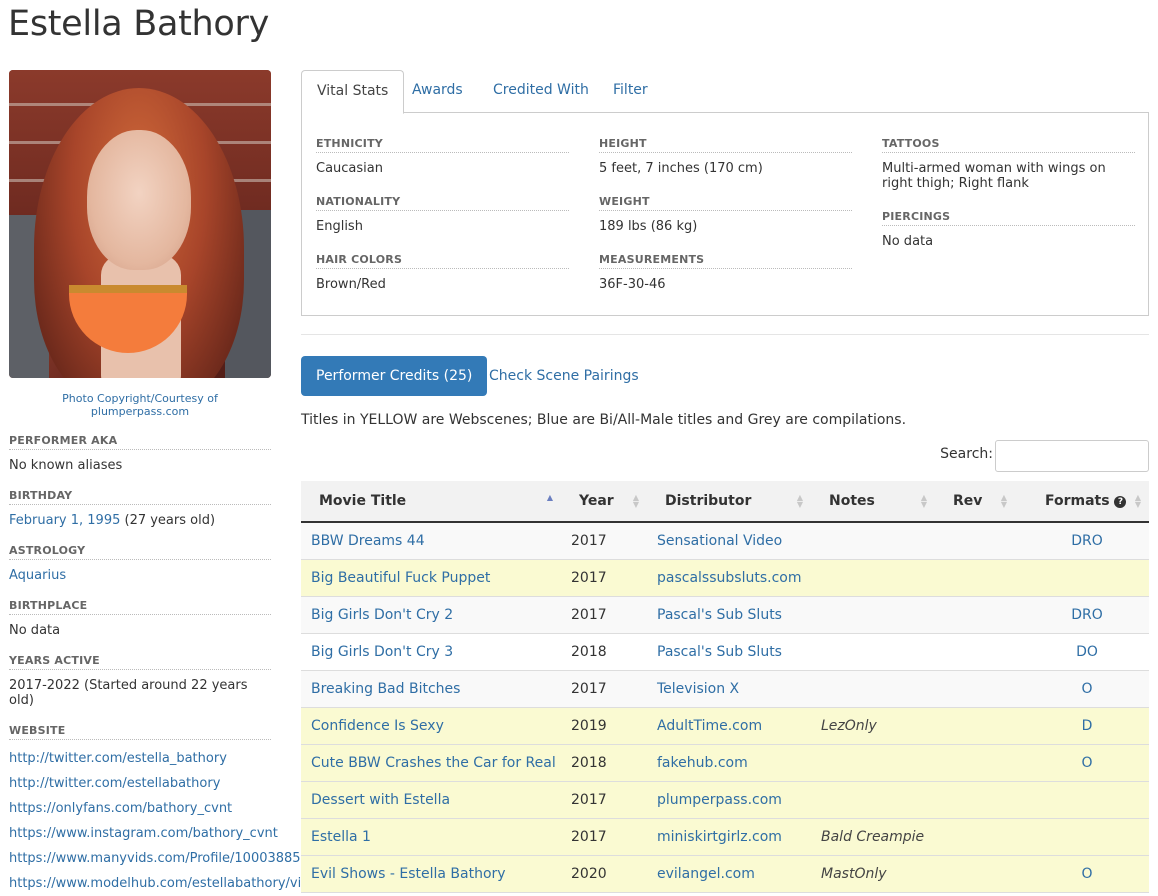 Image resolution: width=1158 pixels, height=896 pixels. I want to click on website-link: https://www.instagram.com/bathory_cvnt, so click(143, 833).